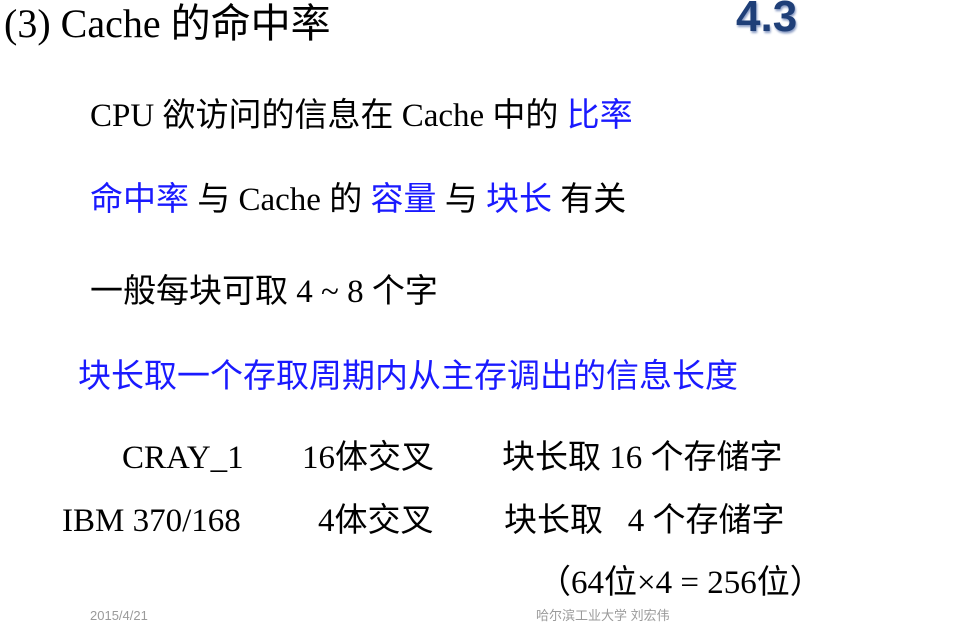 This screenshot has width=966, height=624. Describe the element at coordinates (642, 458) in the screenshot. I see `block-length-value: 块长取 16 个存储字` at that location.